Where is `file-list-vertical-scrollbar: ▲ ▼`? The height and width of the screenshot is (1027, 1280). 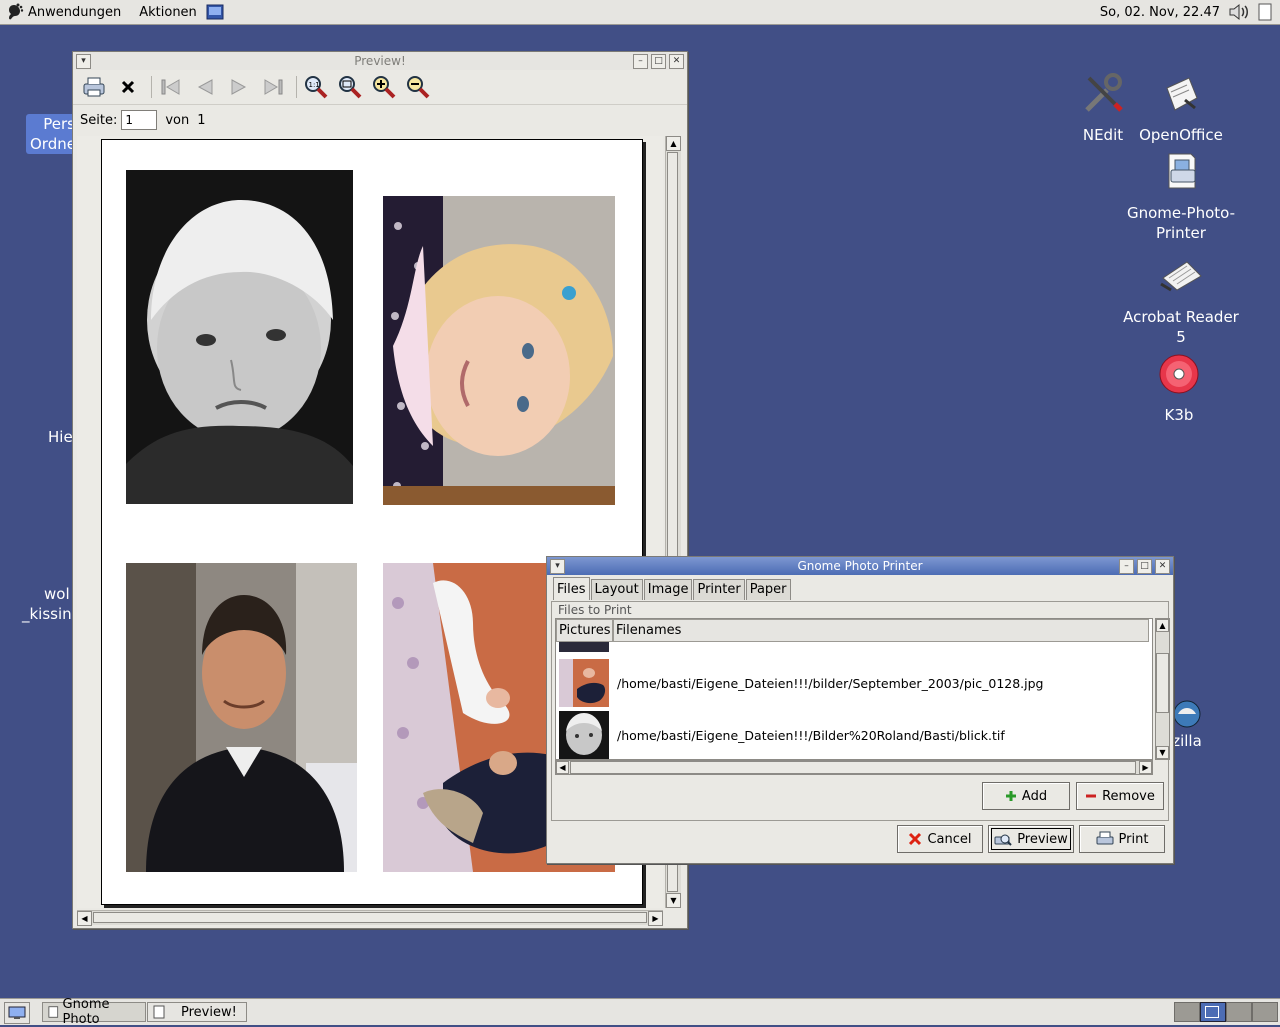 file-list-vertical-scrollbar: ▲ ▼ is located at coordinates (1162, 689).